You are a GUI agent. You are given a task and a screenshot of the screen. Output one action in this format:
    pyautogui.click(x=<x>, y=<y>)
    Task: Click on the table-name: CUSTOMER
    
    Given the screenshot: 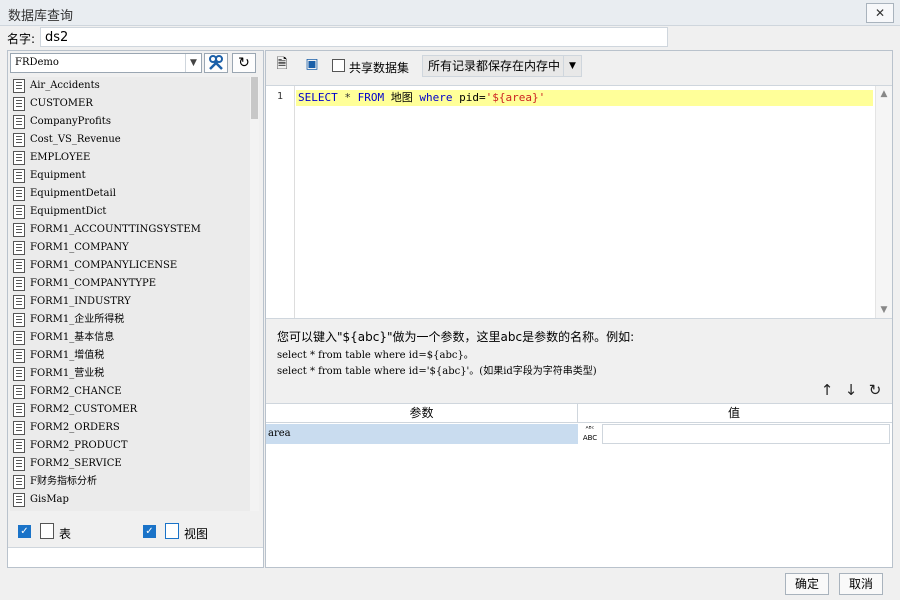 What is the action you would take?
    pyautogui.click(x=61, y=103)
    